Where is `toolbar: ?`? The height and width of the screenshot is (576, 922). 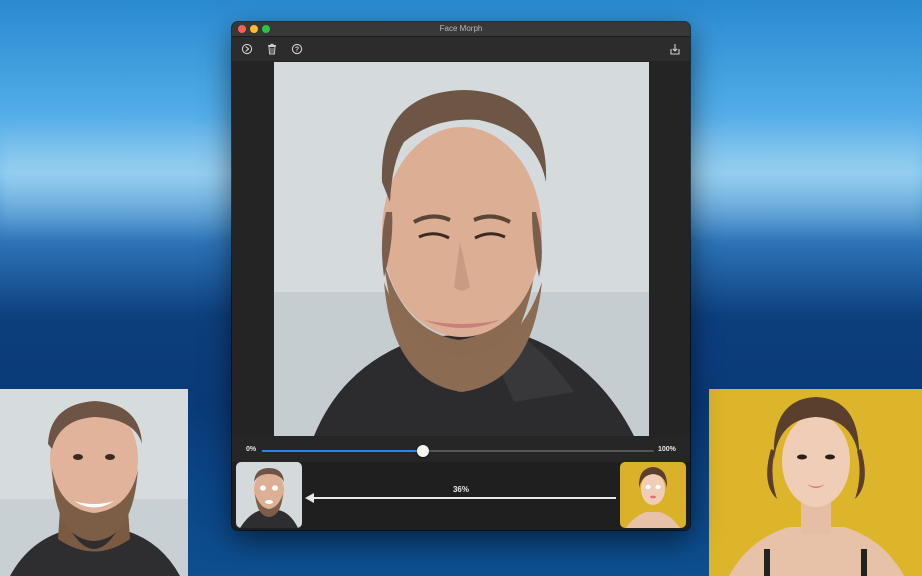 toolbar: ? is located at coordinates (461, 49).